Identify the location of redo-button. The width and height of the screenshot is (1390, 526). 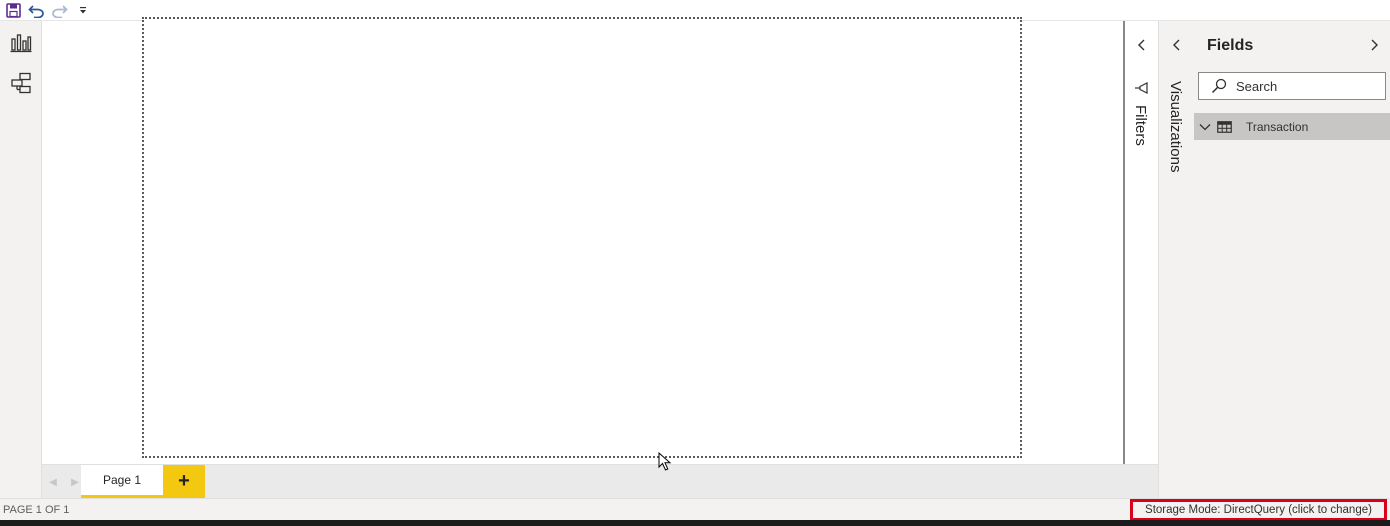
(59, 10).